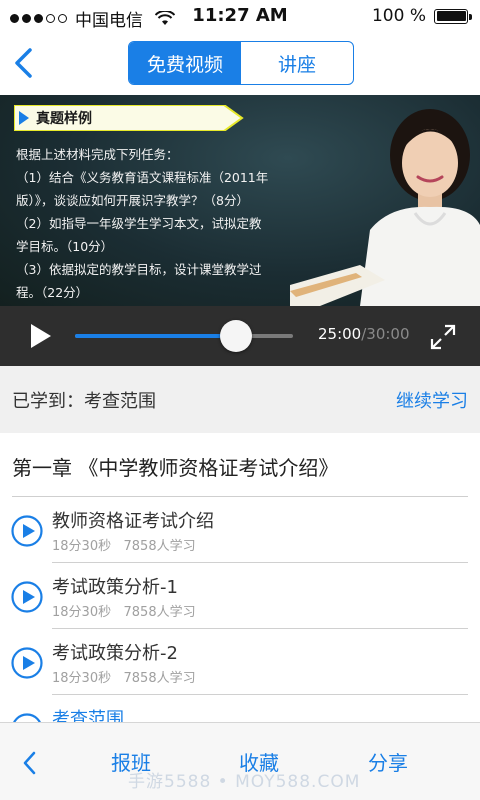 This screenshot has width=480, height=800. I want to click on board-line: （2）如指导一年级学生学习本文，试拟定教, so click(139, 223).